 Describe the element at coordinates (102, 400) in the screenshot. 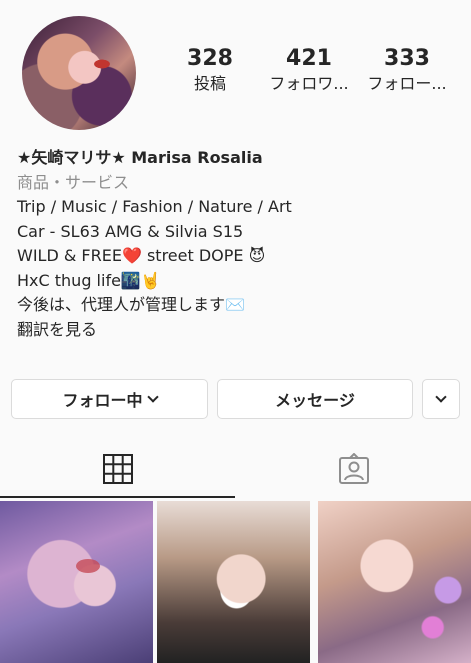

I see `following-button-label: フォロー中` at that location.